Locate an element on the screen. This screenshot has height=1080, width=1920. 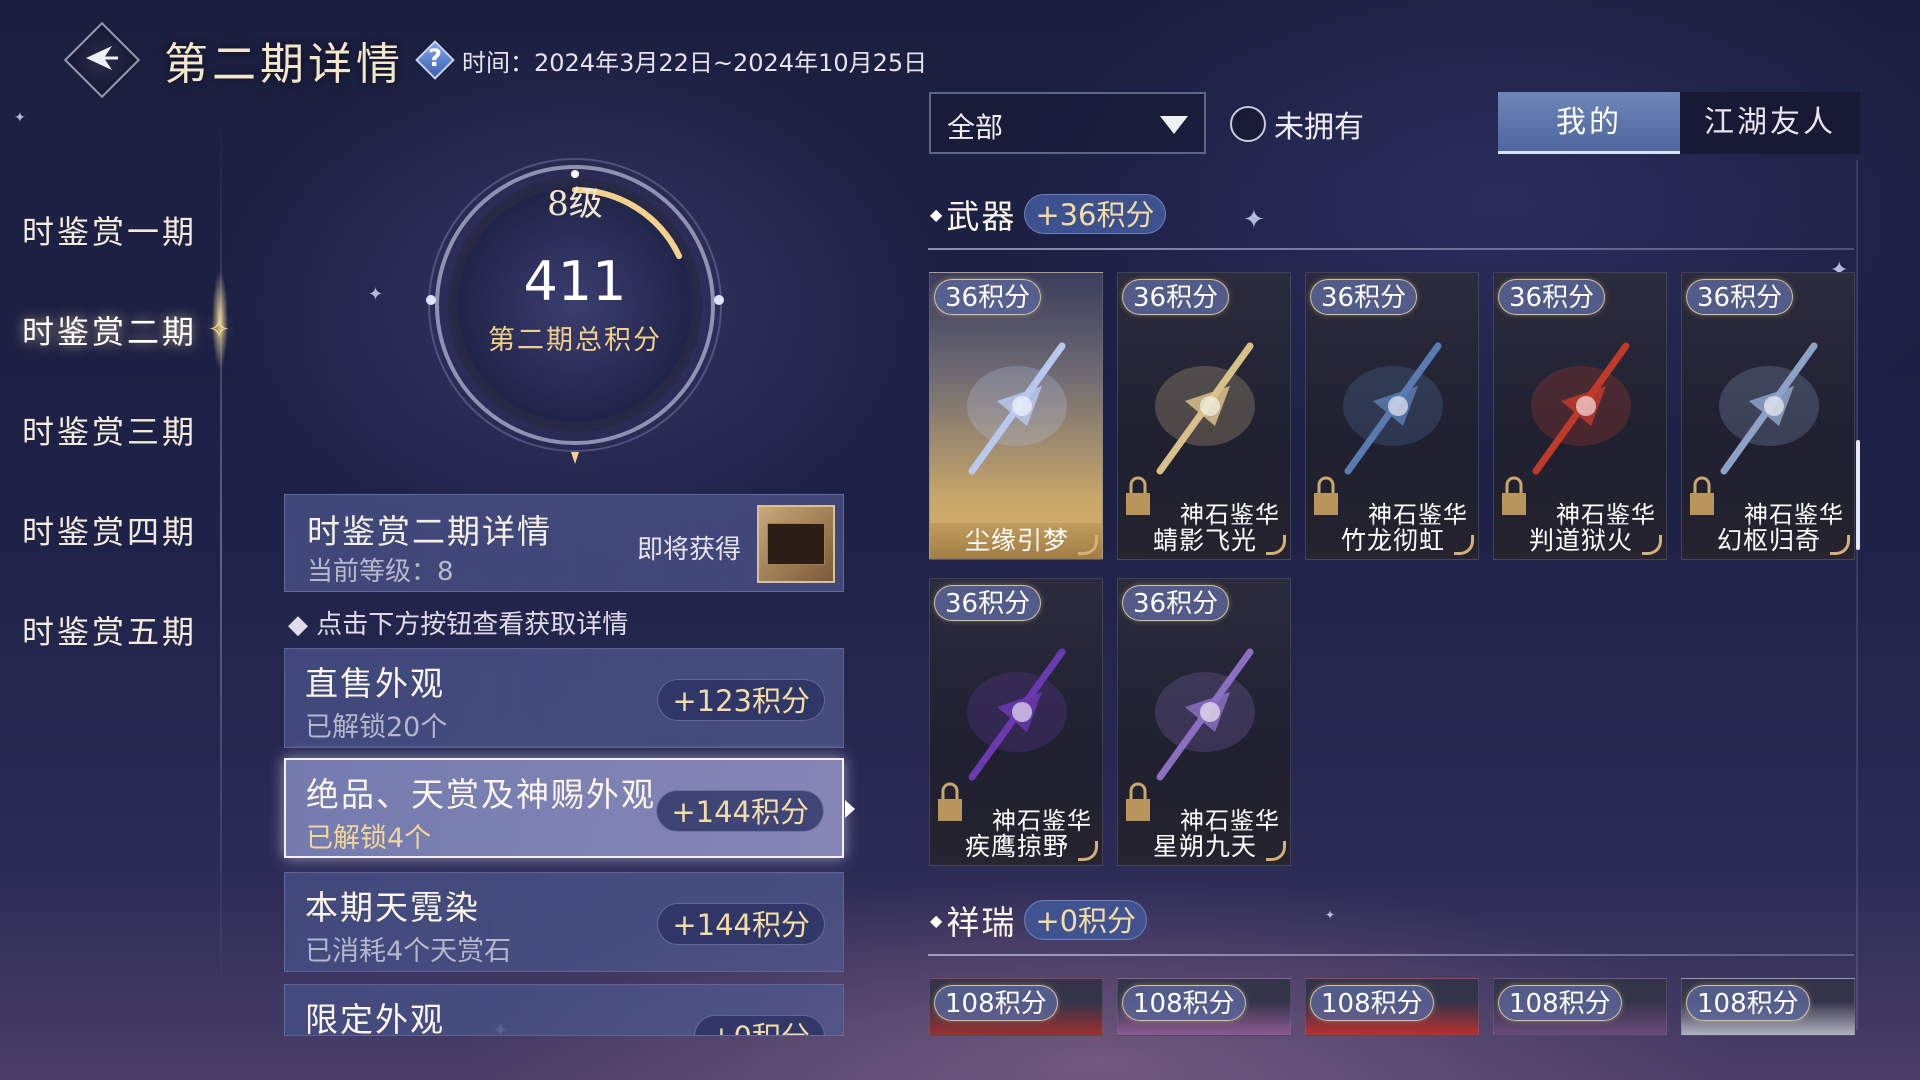
weapon-card: 36积分 神石鉴华 幻枢归奇 is located at coordinates (1768, 416).